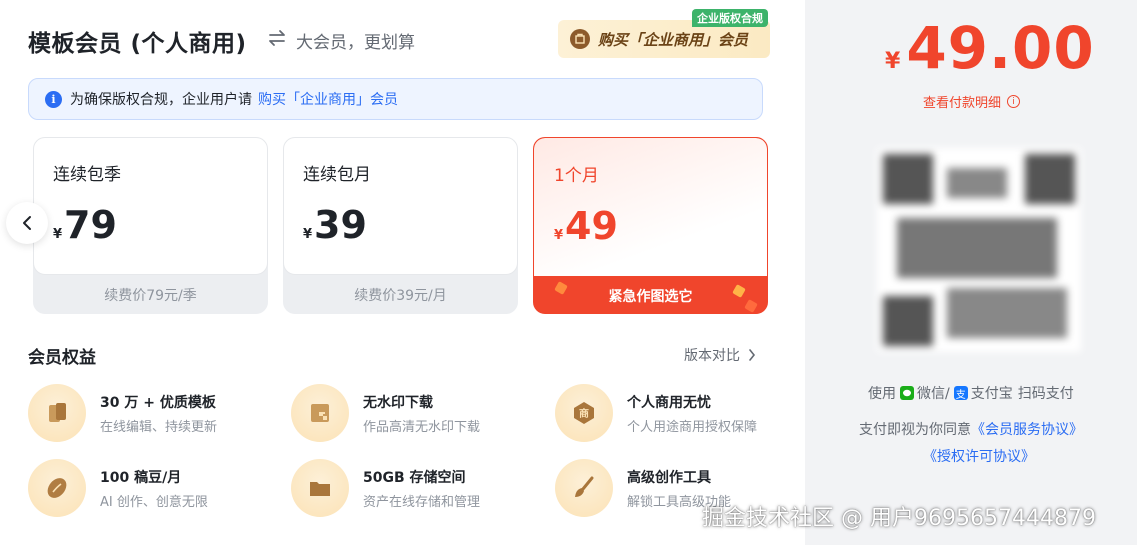  What do you see at coordinates (584, 488) in the screenshot?
I see `brush-icon` at bounding box center [584, 488].